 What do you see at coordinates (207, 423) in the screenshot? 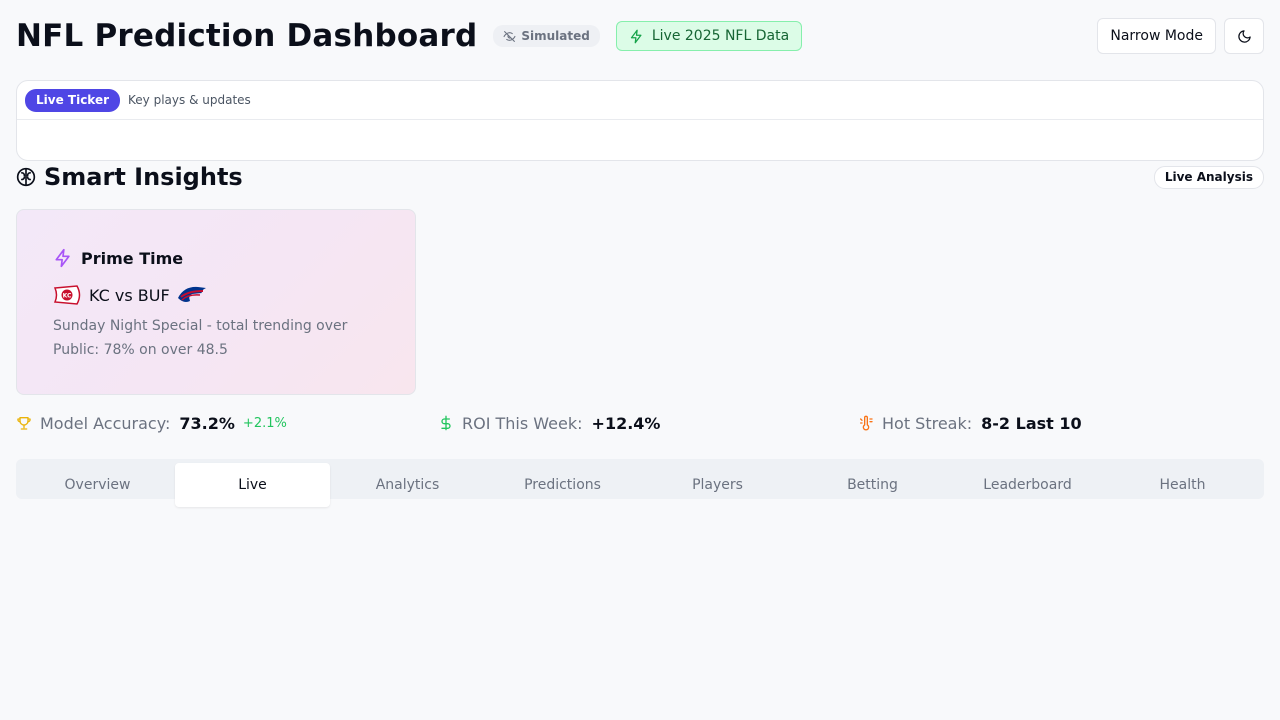
I see `stat-accuracy-value: 73.2%` at bounding box center [207, 423].